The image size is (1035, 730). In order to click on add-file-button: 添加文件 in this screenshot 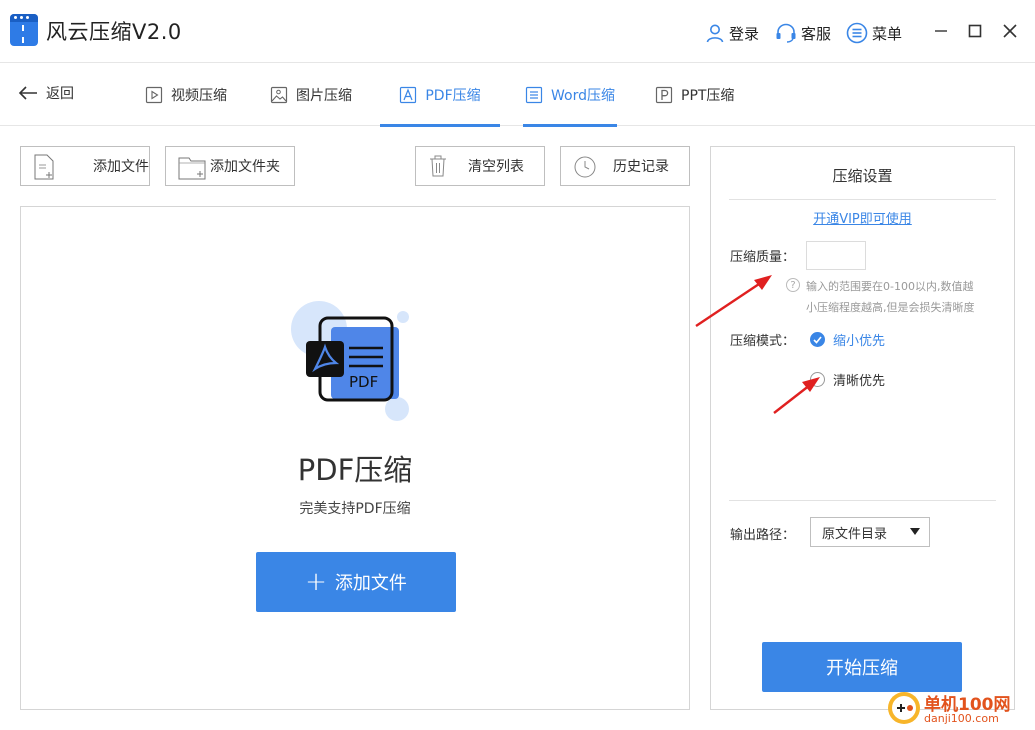, I will do `click(85, 166)`.